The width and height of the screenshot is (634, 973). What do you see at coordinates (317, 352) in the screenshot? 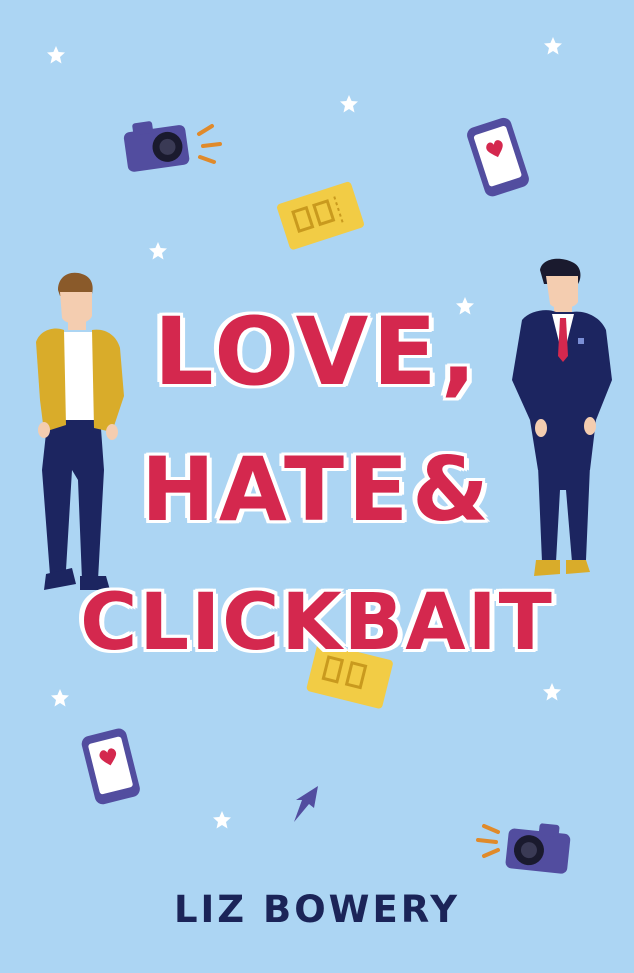
I see `title-line-1: LOVE,` at bounding box center [317, 352].